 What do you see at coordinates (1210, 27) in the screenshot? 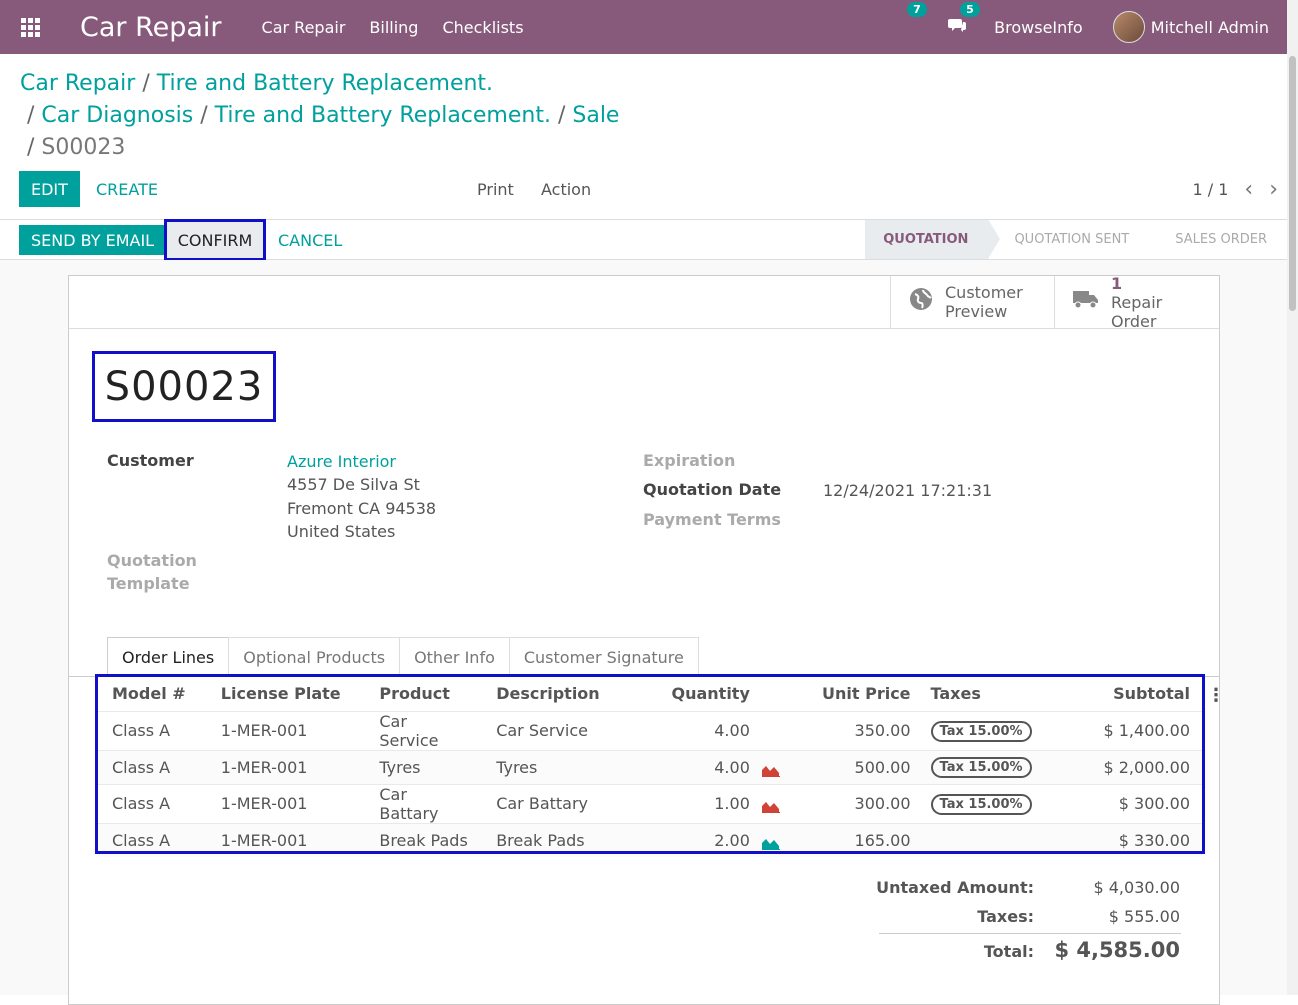
I see `user-menu: Mitchell Admin` at bounding box center [1210, 27].